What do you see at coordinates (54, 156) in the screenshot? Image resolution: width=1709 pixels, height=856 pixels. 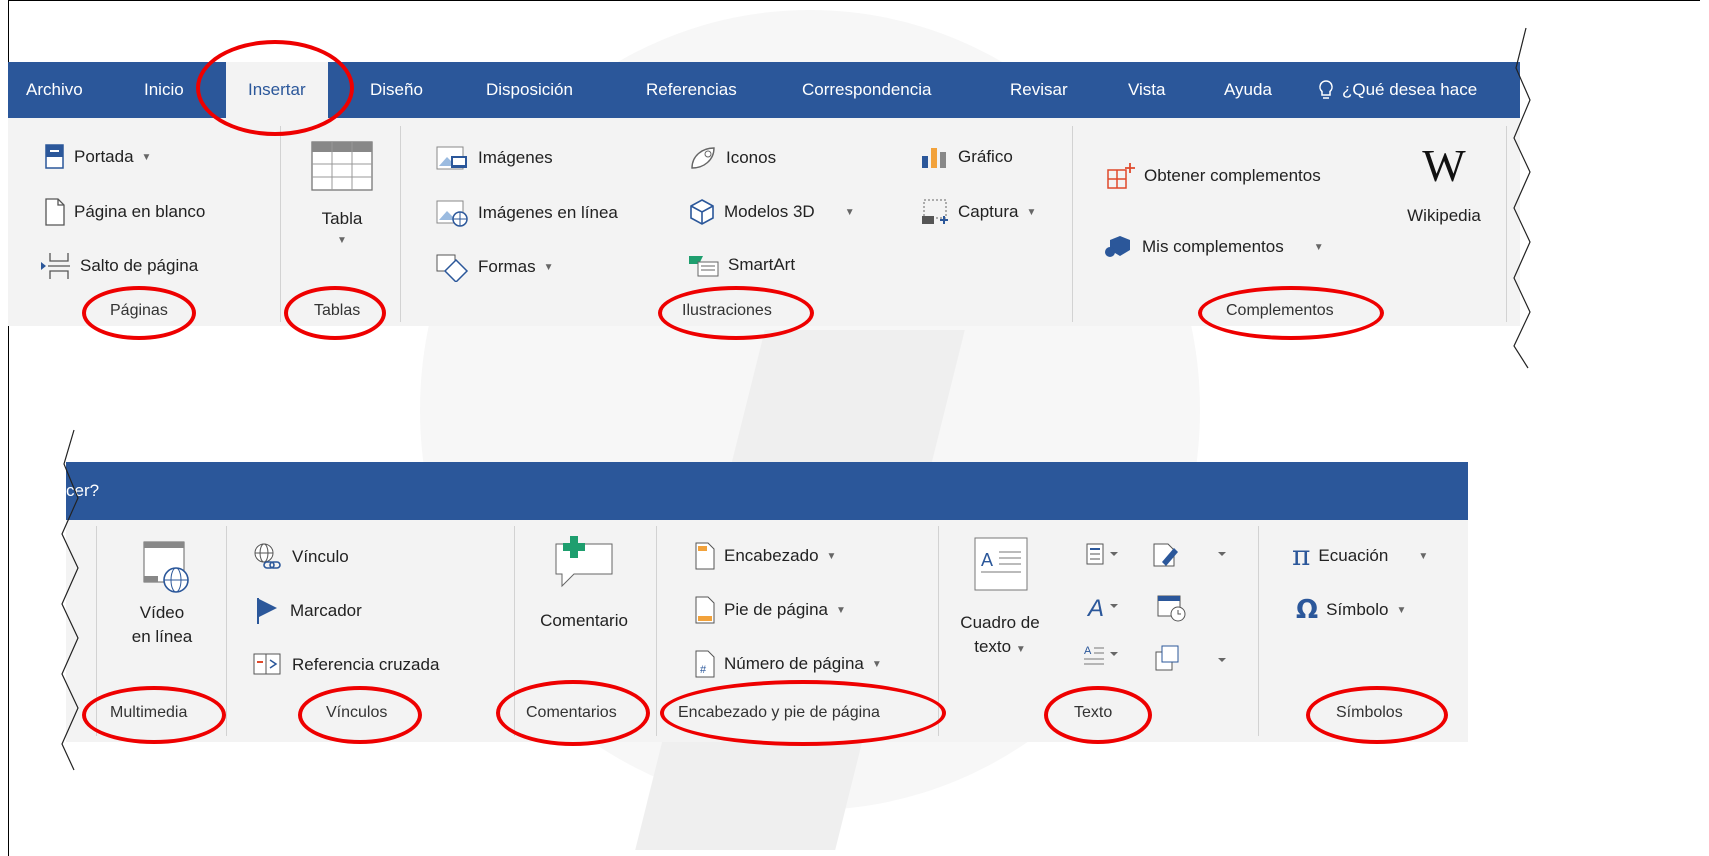 I see `cover-page-icon` at bounding box center [54, 156].